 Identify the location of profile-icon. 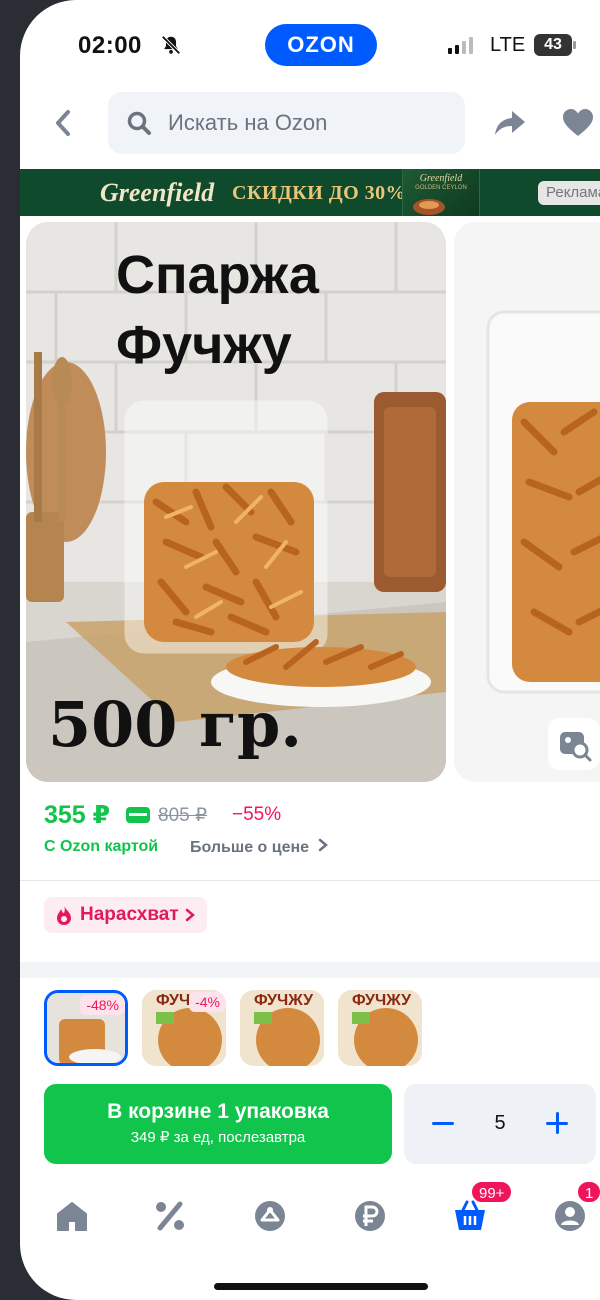
(570, 1216).